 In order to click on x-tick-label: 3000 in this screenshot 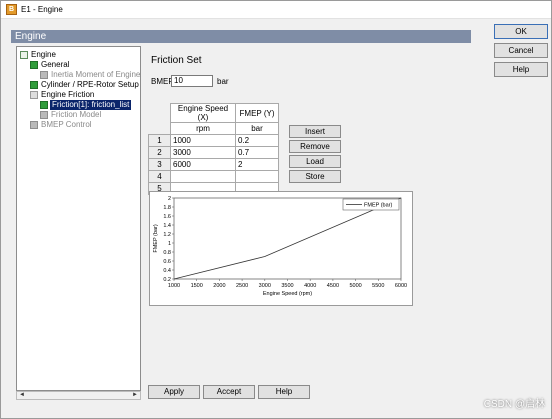, I will do `click(265, 286)`.